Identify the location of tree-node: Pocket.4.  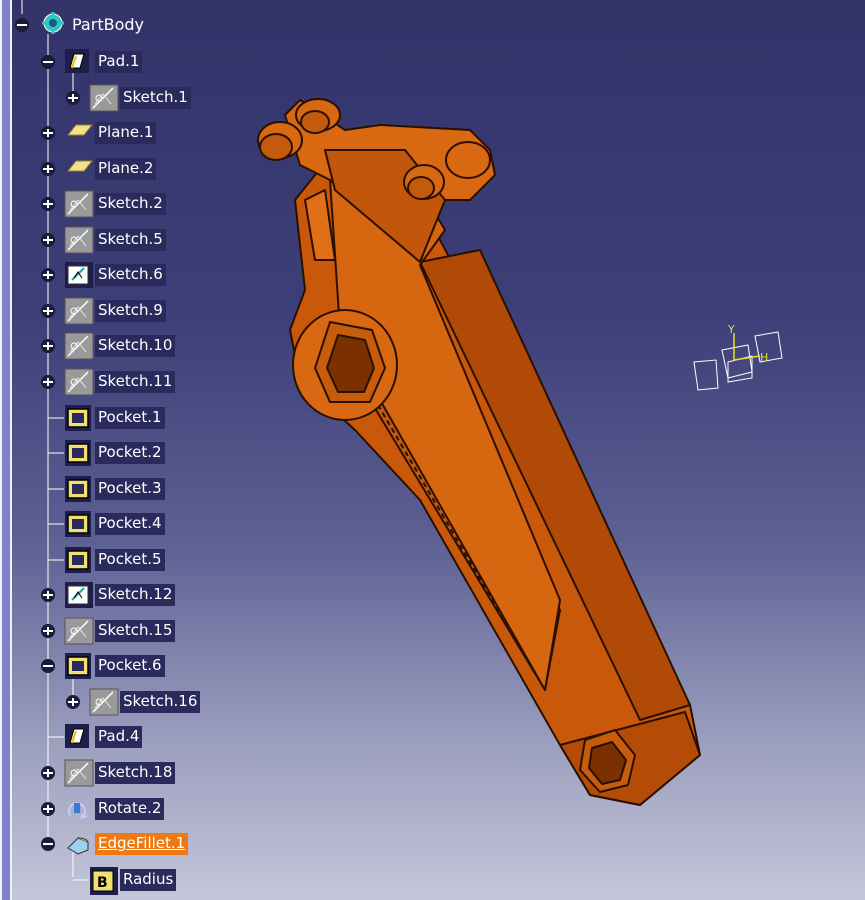
(130, 524).